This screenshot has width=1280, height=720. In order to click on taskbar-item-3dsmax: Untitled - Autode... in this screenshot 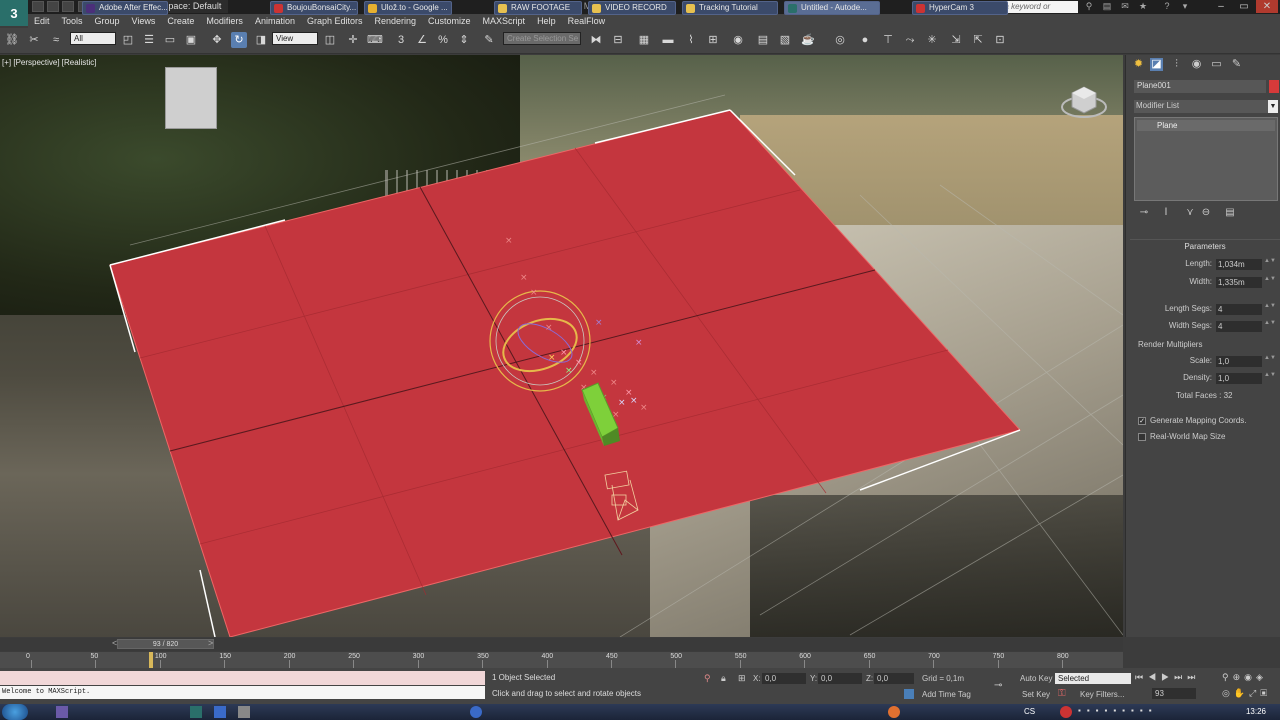, I will do `click(832, 8)`.